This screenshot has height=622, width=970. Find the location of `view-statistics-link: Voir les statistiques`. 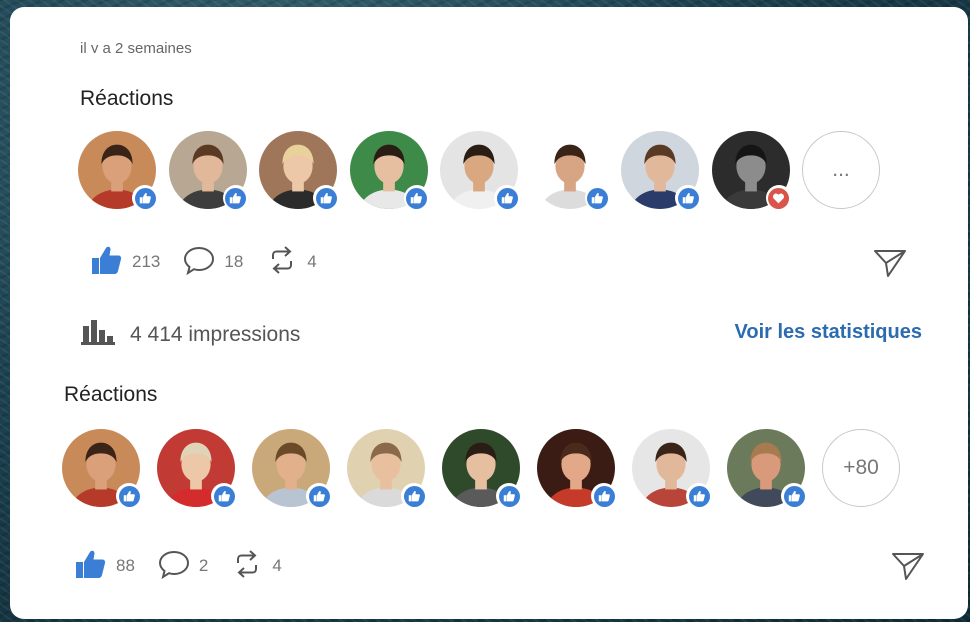

view-statistics-link: Voir les statistiques is located at coordinates (828, 332).